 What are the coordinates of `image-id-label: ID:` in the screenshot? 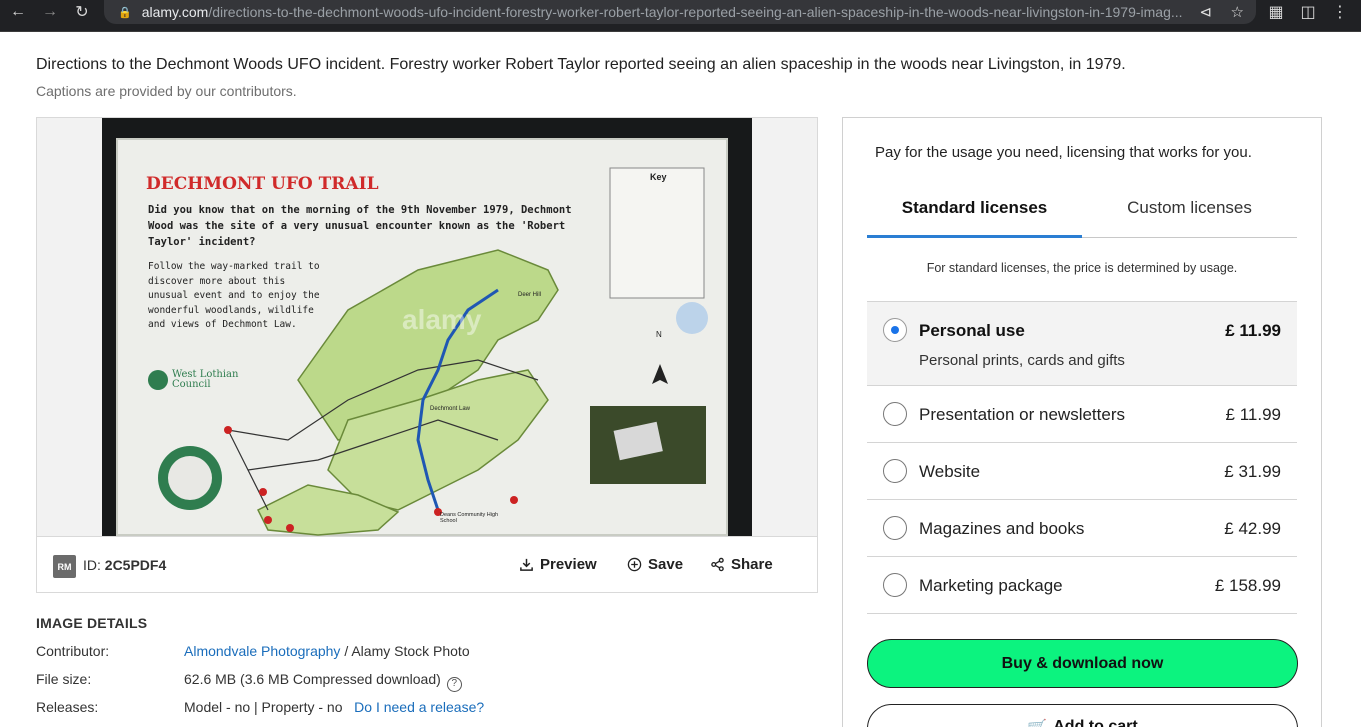 It's located at (92, 565).